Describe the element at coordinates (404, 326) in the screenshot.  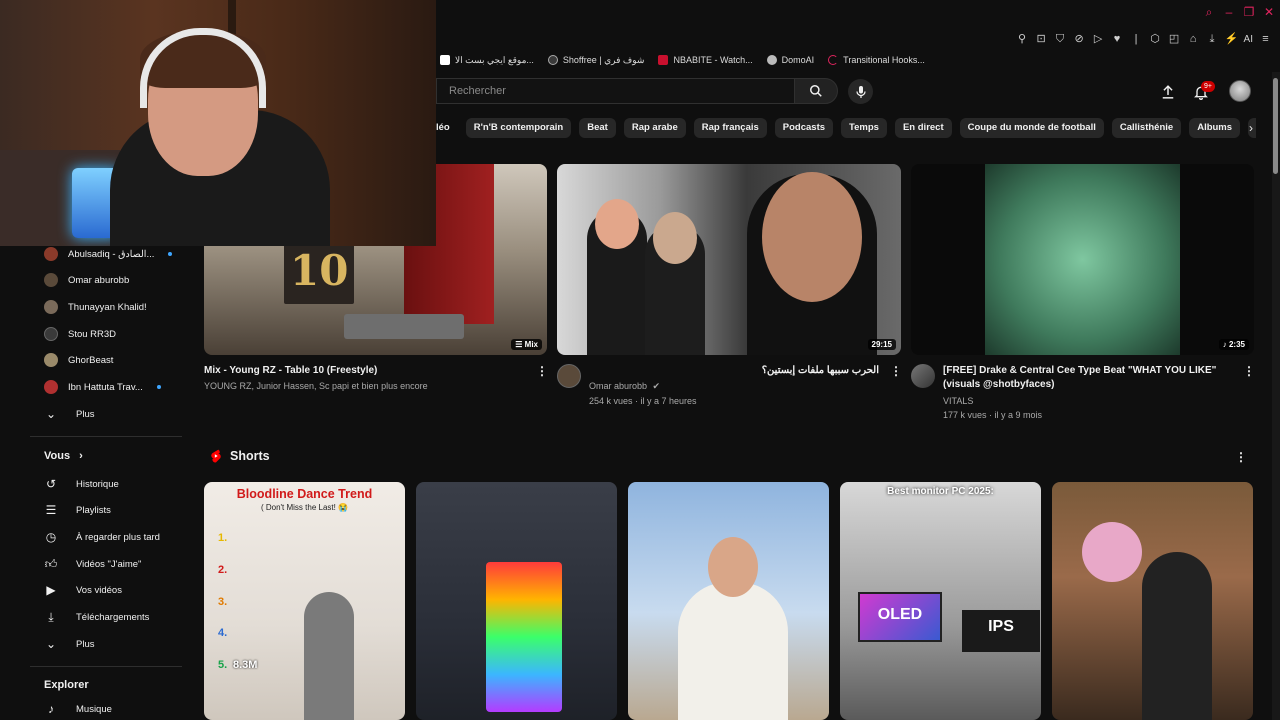
I see `gun` at that location.